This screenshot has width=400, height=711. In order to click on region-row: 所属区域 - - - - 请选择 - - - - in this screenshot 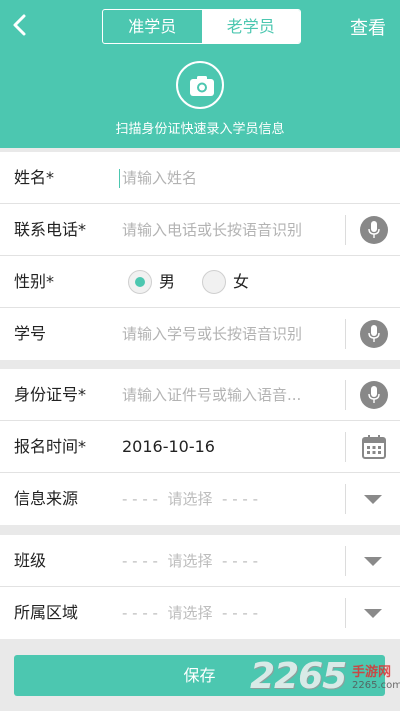, I will do `click(200, 613)`.